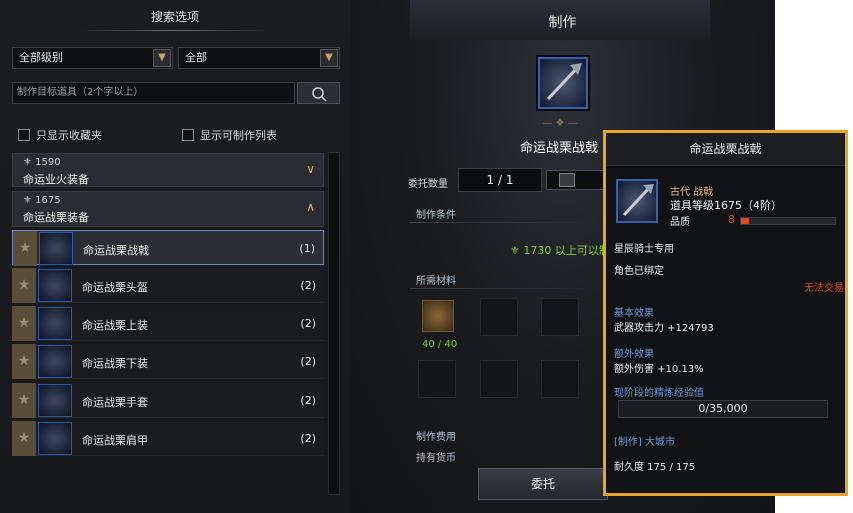 The width and height of the screenshot is (853, 513). I want to click on group-name: 命运业火装备, so click(56, 179).